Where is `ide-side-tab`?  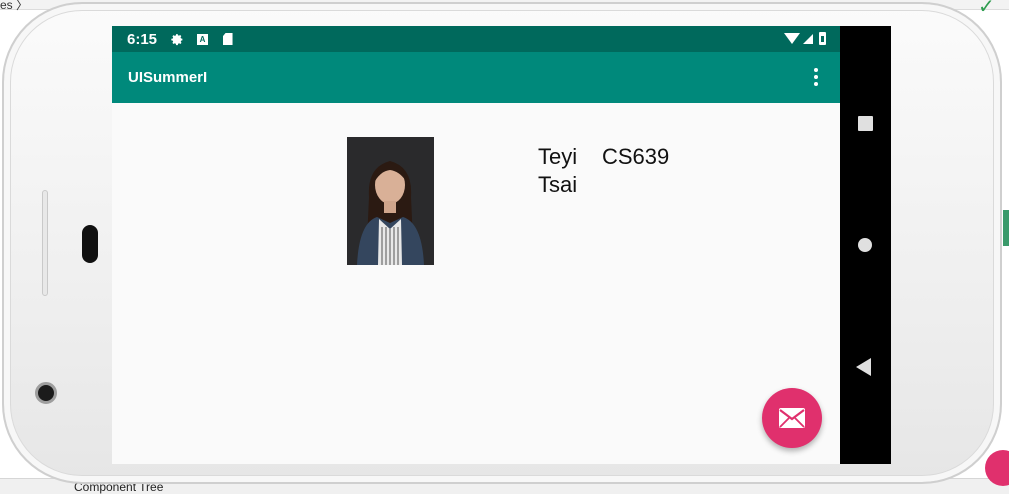
ide-side-tab is located at coordinates (1006, 228).